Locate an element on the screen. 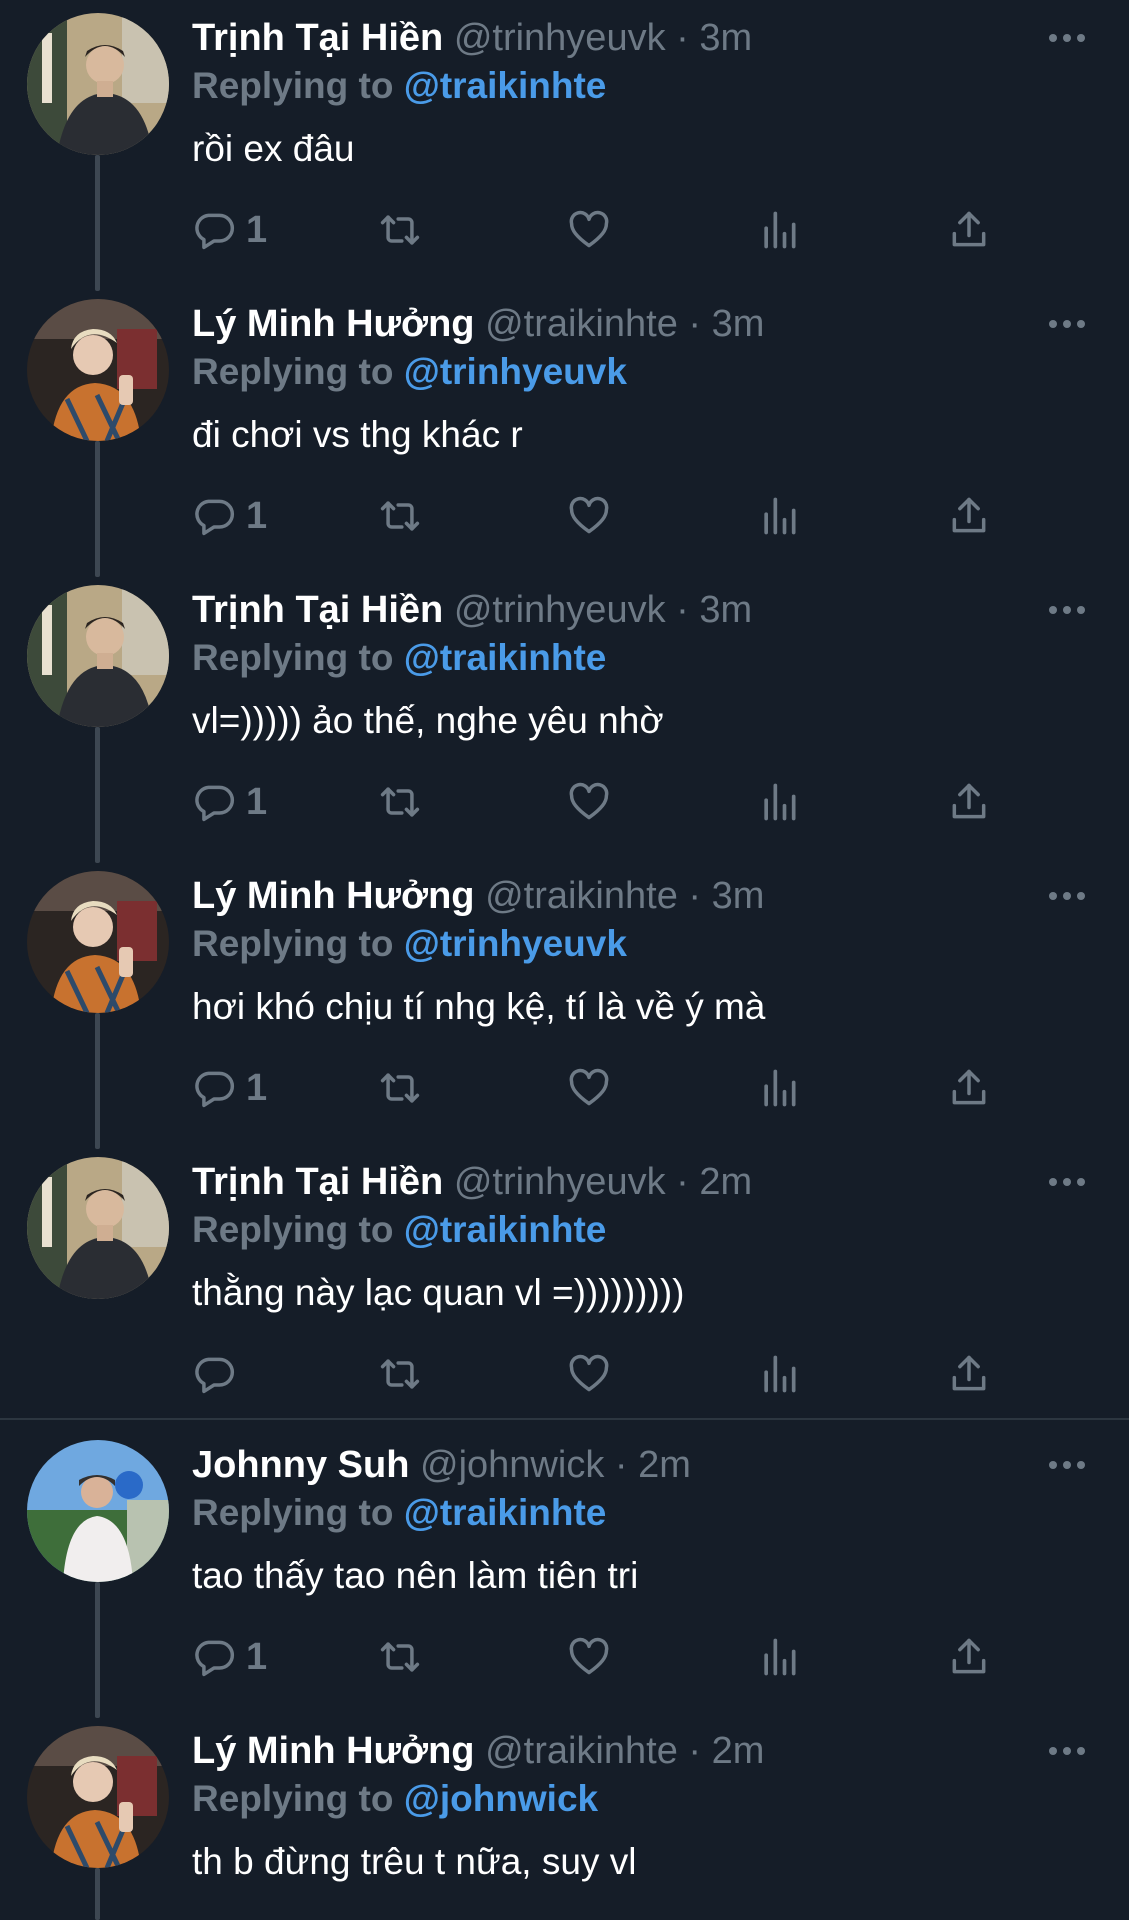  avatar-photo-ly is located at coordinates (98, 1797).